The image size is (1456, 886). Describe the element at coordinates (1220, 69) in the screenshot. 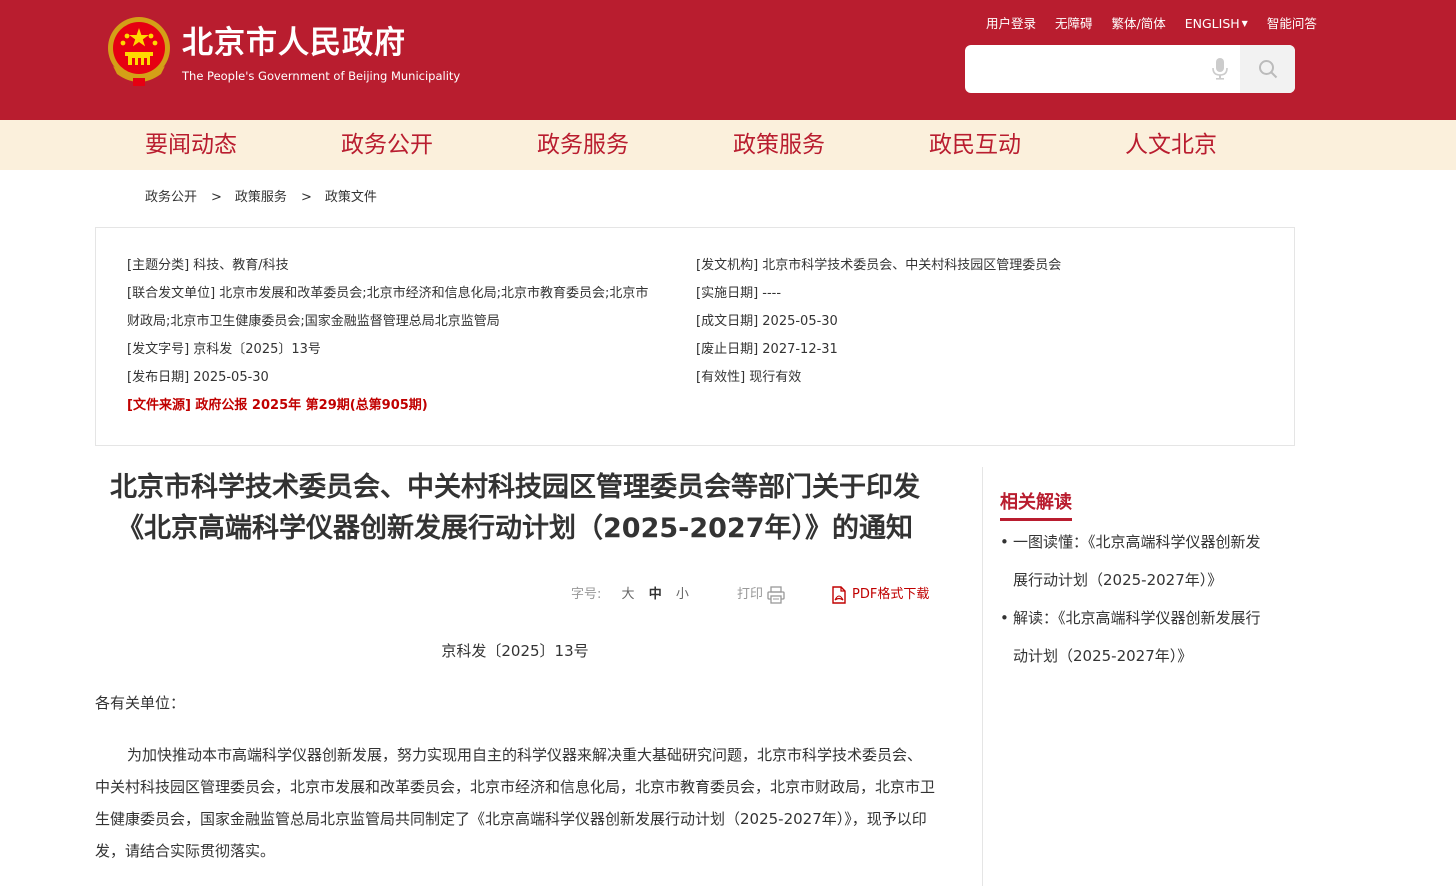

I see `microphone-icon` at that location.